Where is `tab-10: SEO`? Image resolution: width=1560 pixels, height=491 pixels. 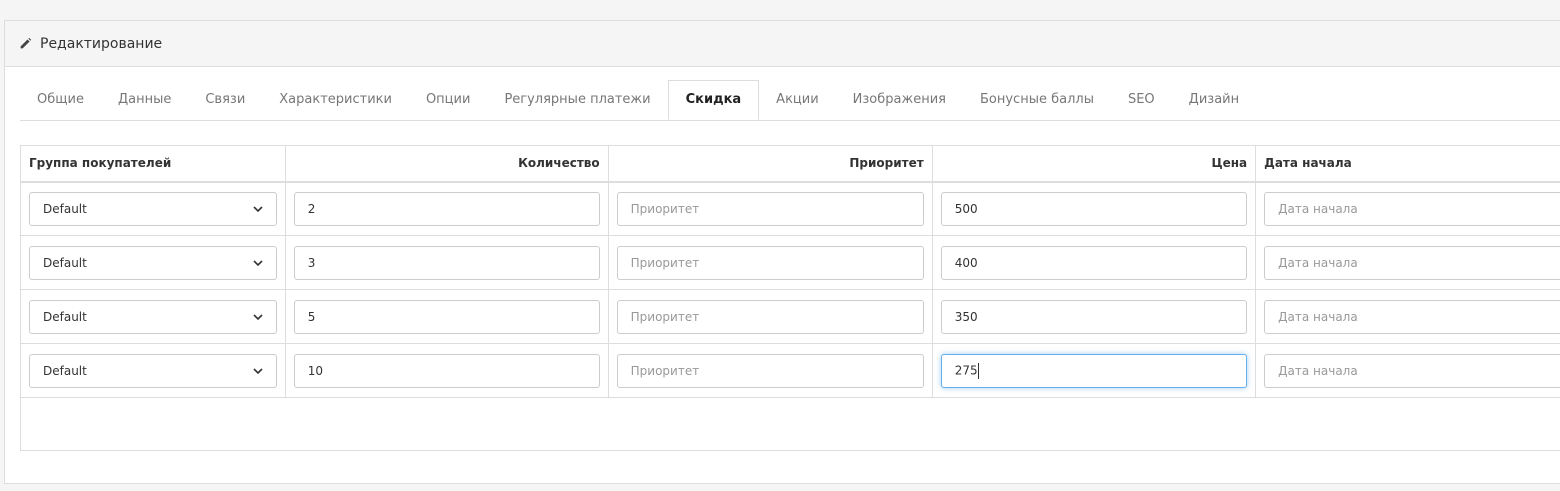 tab-10: SEO is located at coordinates (1141, 99).